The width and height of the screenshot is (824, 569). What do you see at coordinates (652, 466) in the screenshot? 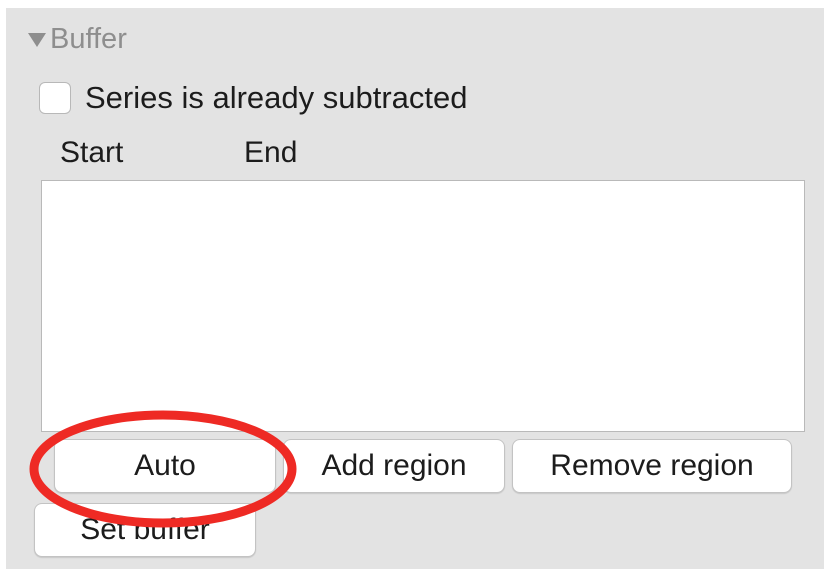
I see `remove-region-button: Remove region` at bounding box center [652, 466].